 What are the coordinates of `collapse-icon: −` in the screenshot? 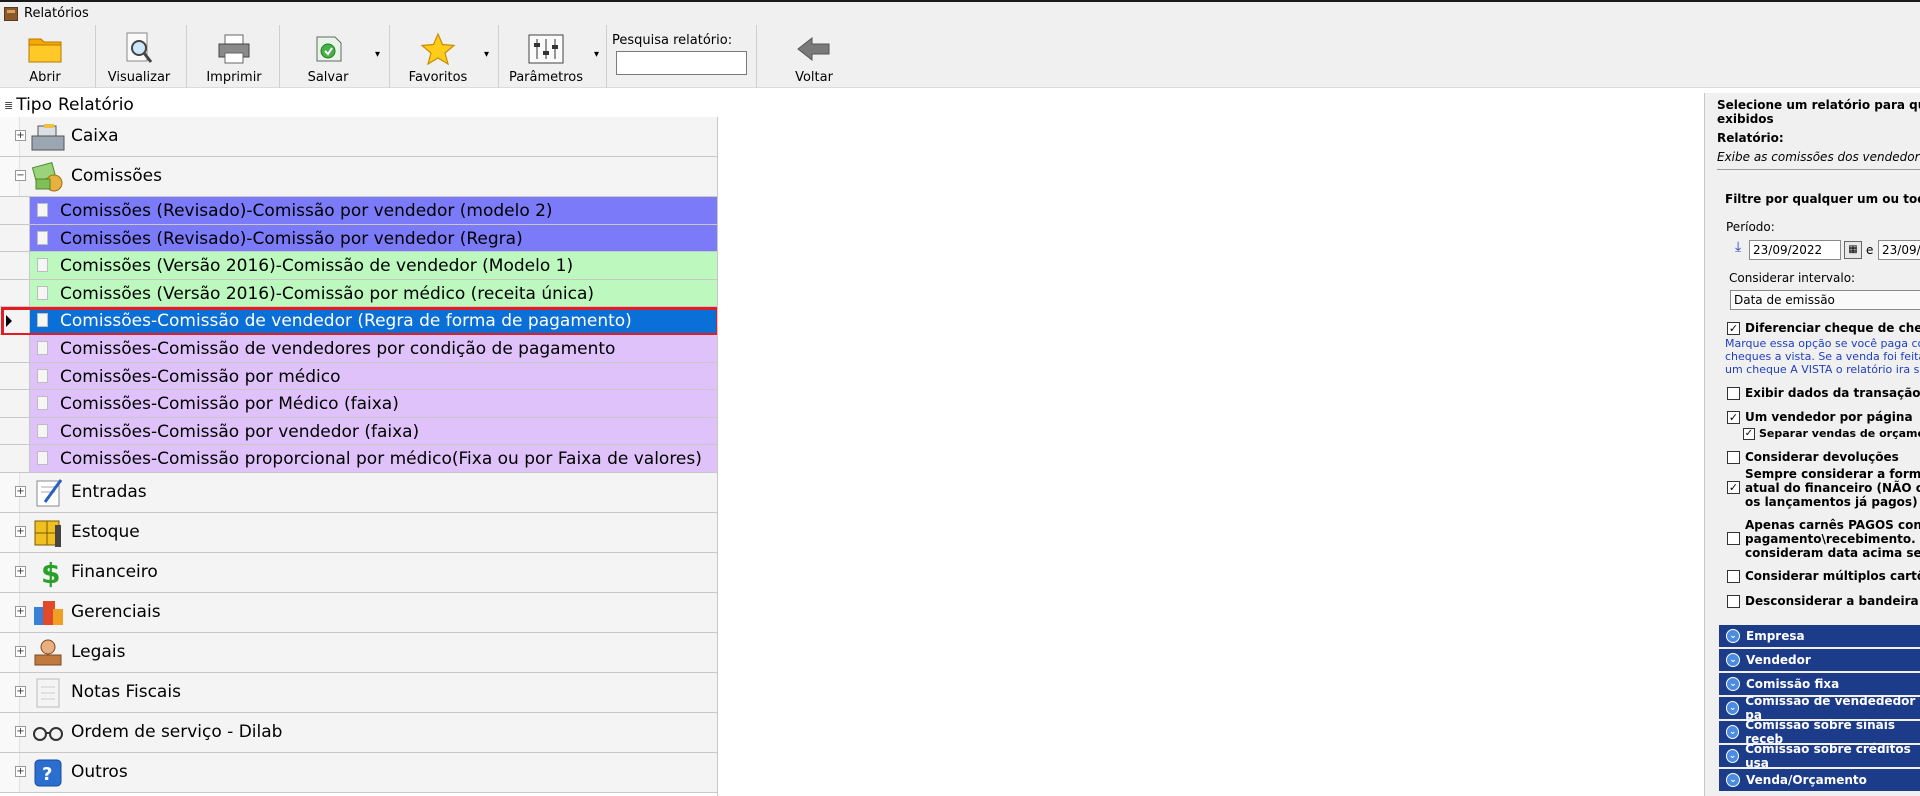 It's located at (20, 175).